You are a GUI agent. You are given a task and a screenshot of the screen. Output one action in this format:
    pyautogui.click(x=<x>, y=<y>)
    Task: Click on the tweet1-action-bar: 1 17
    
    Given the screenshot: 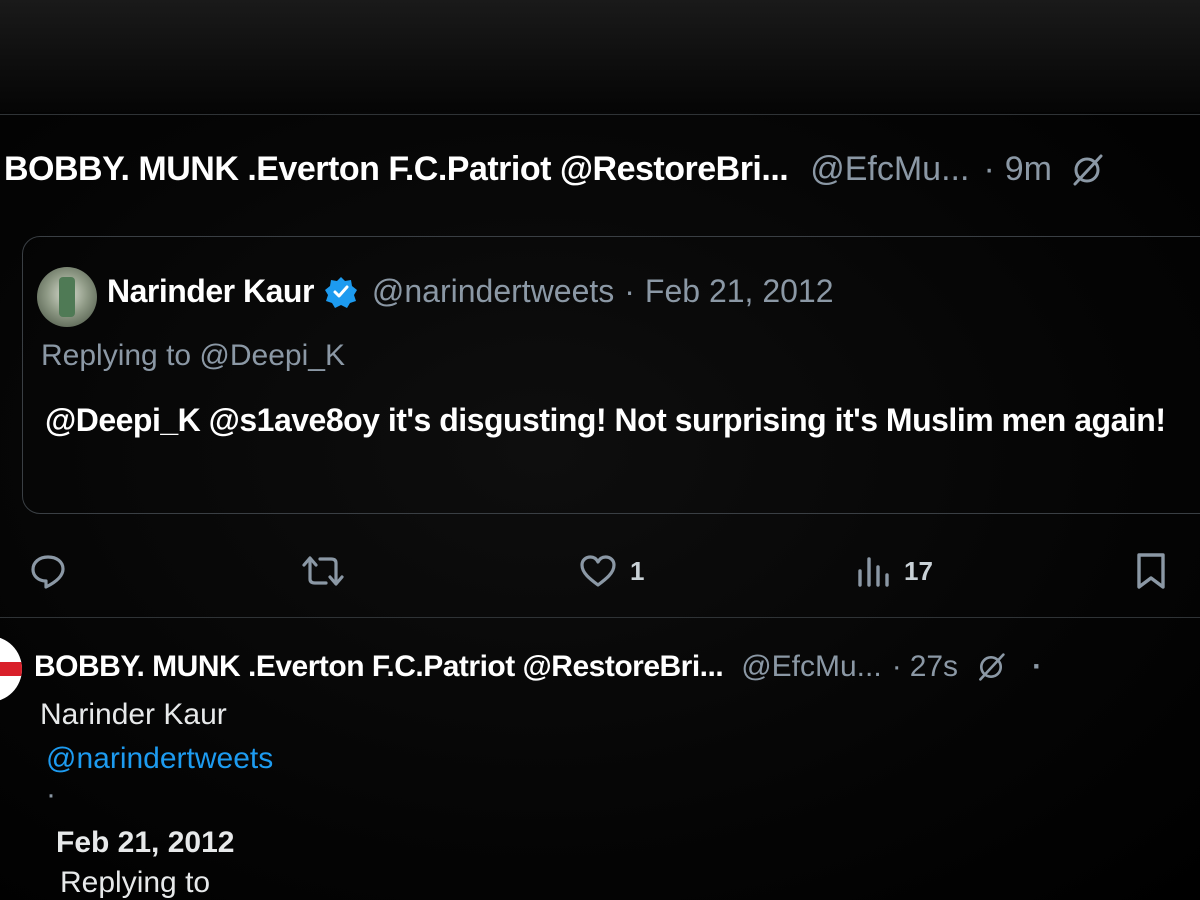 What is the action you would take?
    pyautogui.click(x=600, y=571)
    